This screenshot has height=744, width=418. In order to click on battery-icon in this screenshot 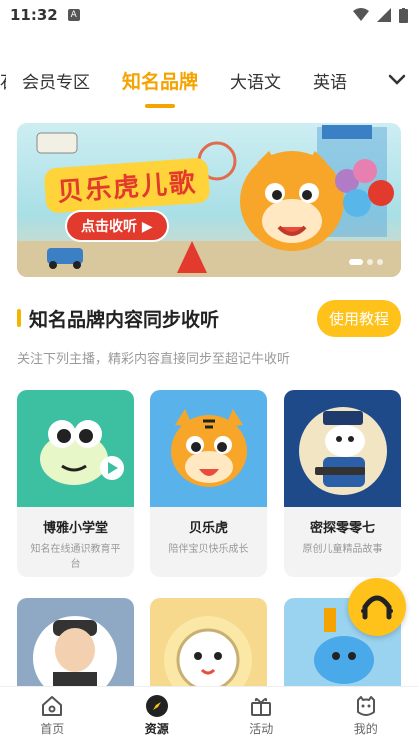, I will do `click(403, 15)`.